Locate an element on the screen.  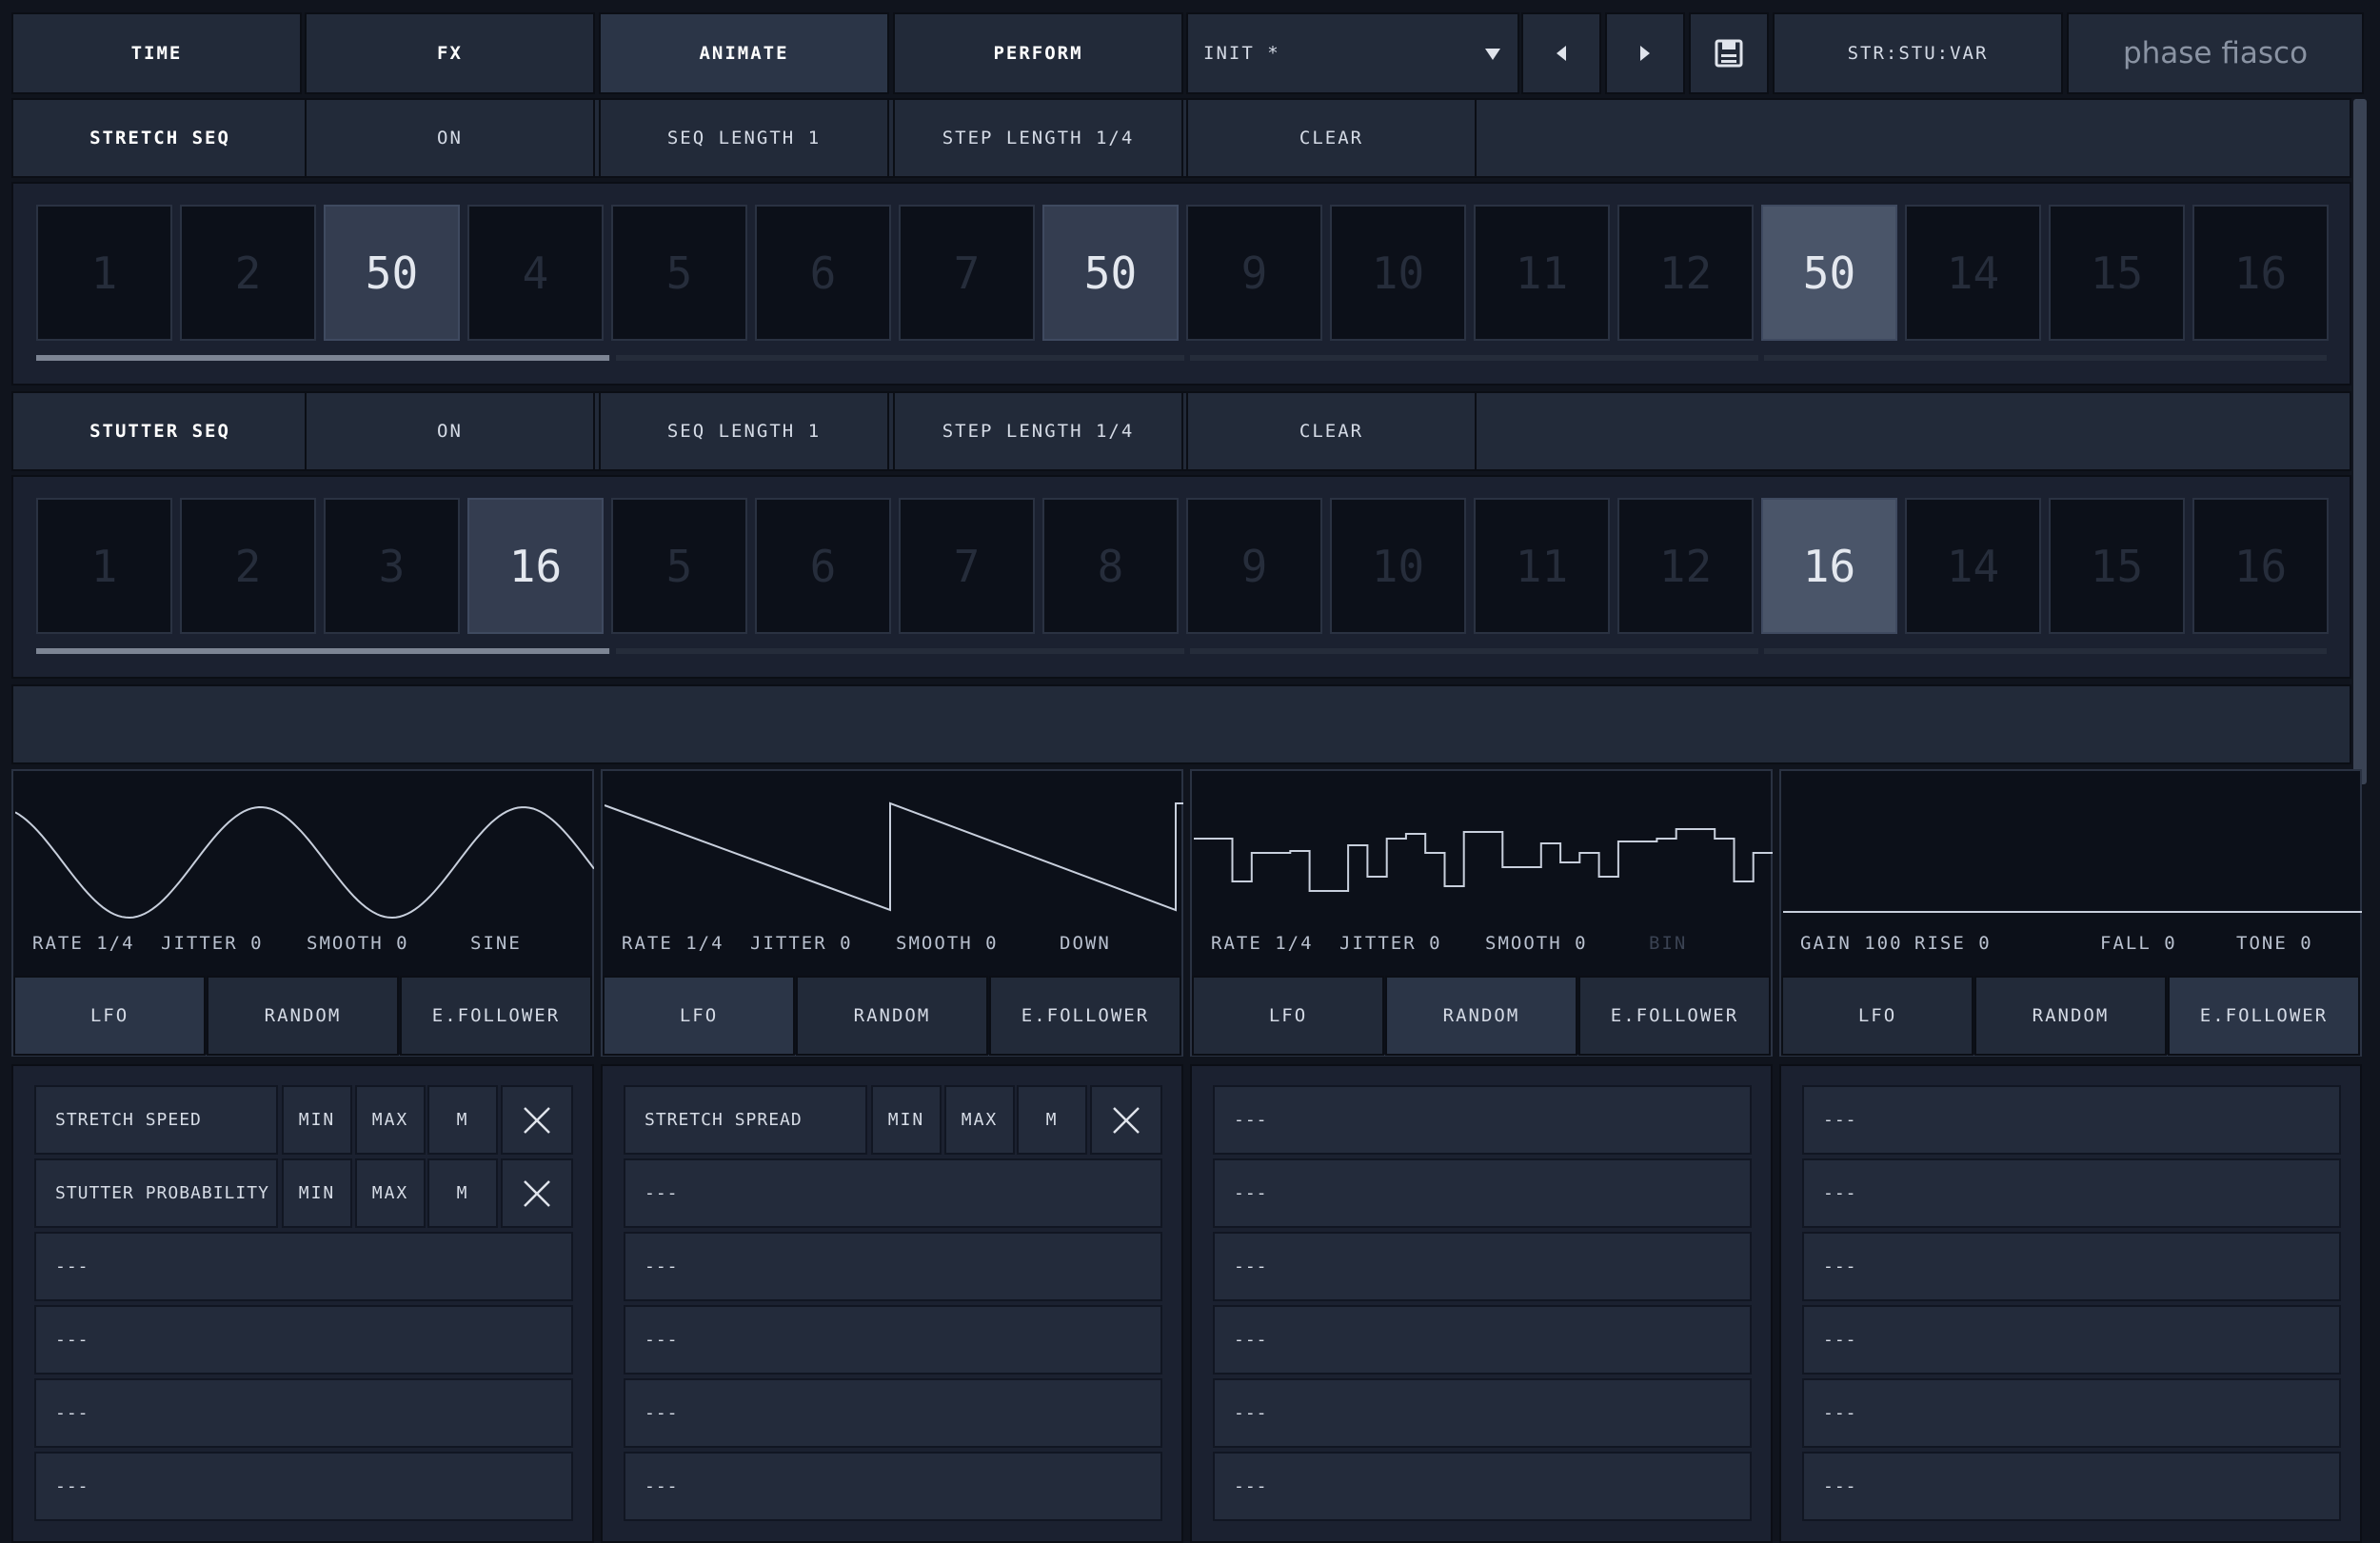
stutter-seq-step-4: 16 is located at coordinates (535, 566).